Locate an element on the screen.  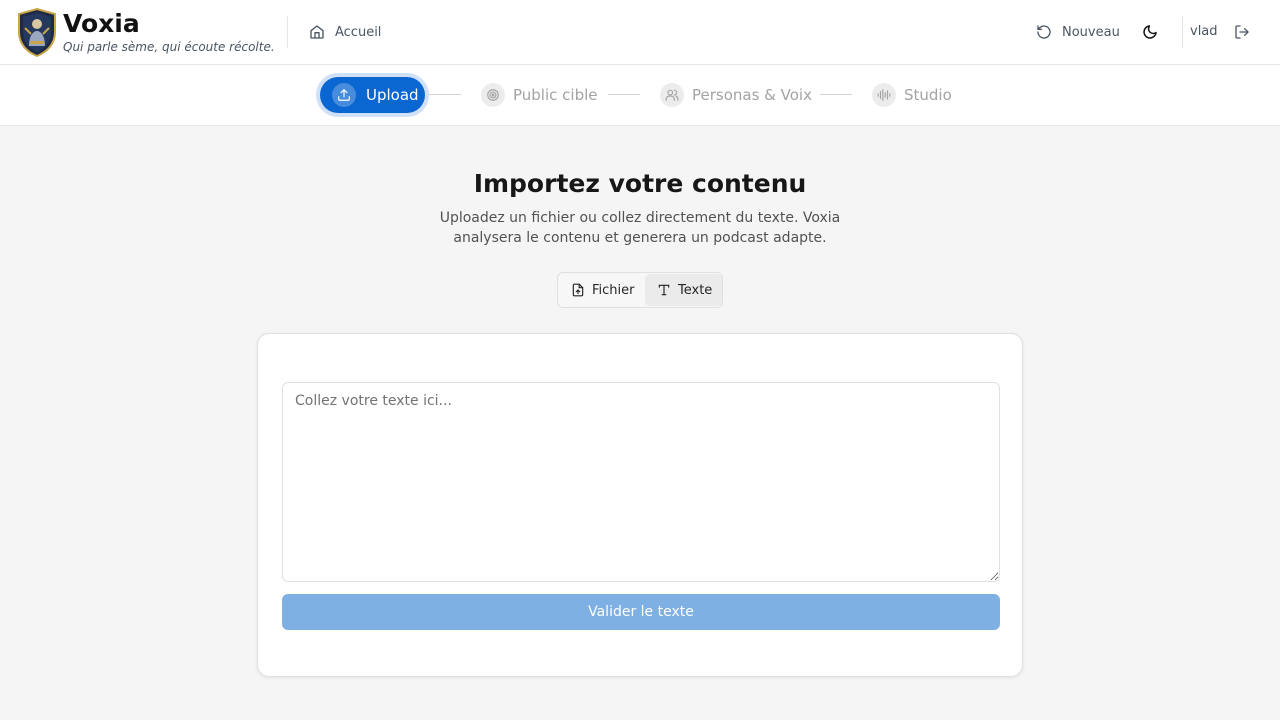
theme-toggle-button is located at coordinates (1150, 32).